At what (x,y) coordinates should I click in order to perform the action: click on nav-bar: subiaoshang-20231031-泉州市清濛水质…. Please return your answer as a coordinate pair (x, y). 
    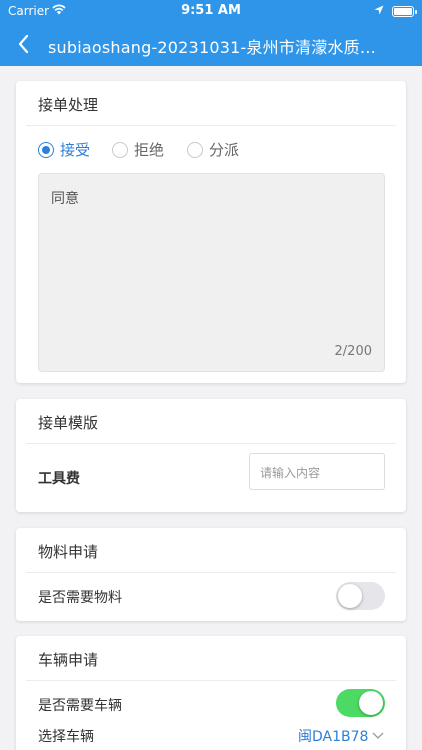
    Looking at the image, I should click on (211, 44).